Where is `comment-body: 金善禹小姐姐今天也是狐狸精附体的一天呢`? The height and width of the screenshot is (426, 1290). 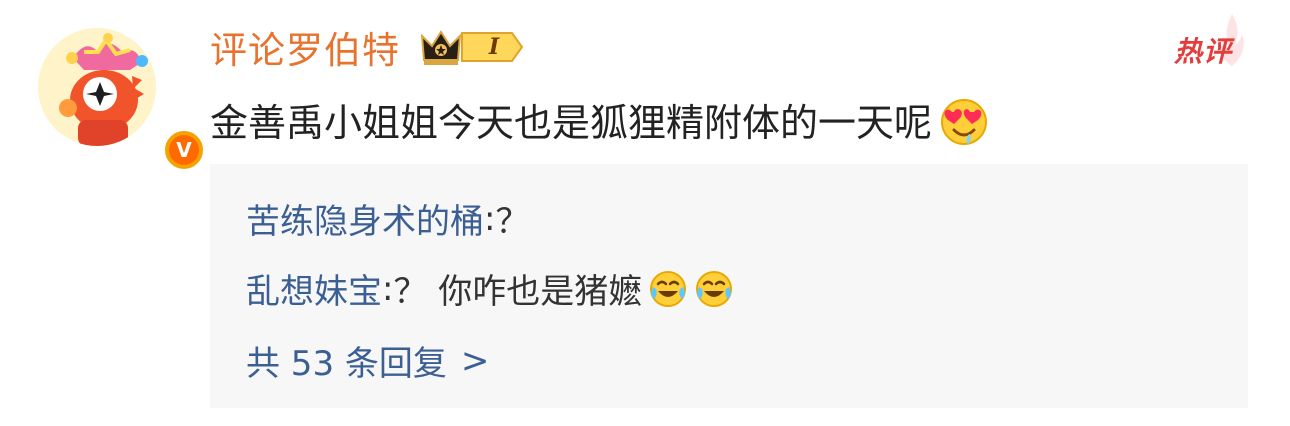 comment-body: 金善禹小姐姐今天也是狐狸精附体的一天呢 is located at coordinates (600, 119).